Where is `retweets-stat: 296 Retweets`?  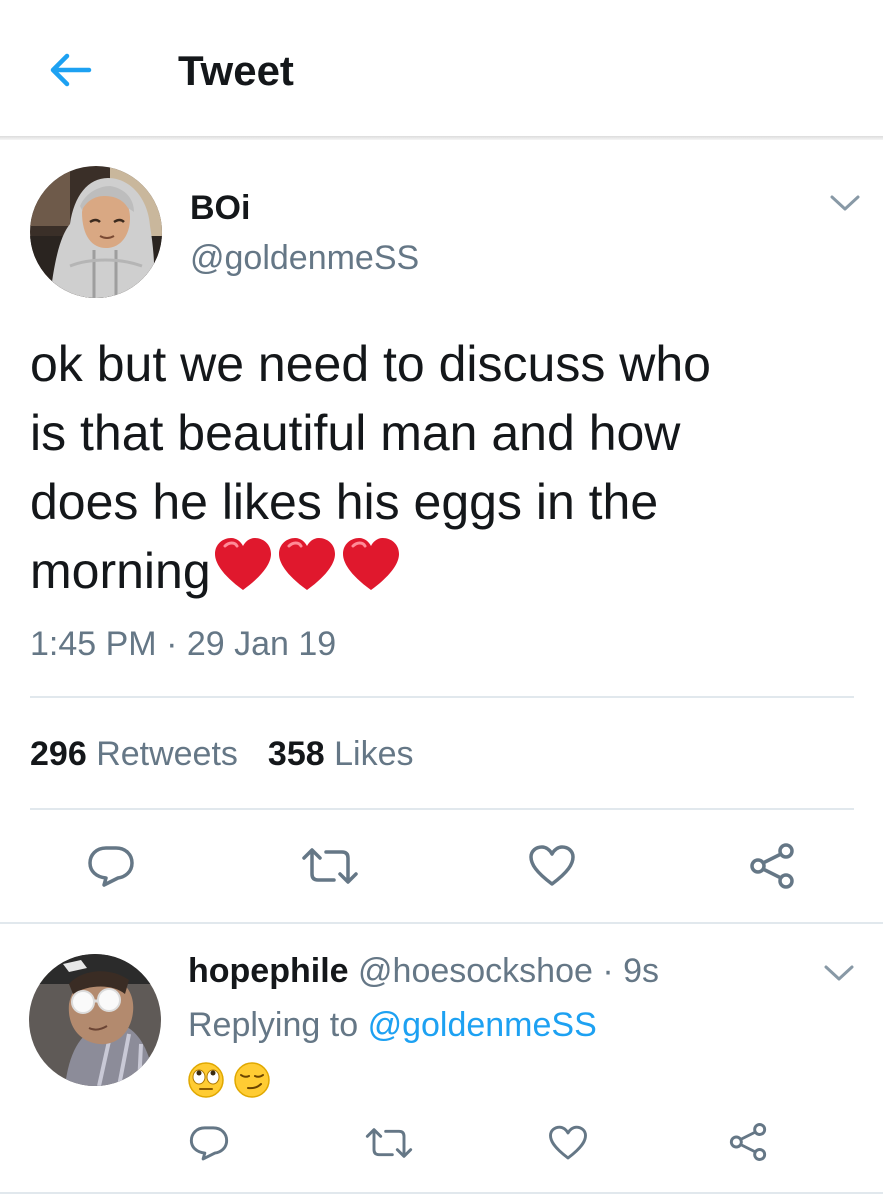
retweets-stat: 296 Retweets is located at coordinates (134, 754).